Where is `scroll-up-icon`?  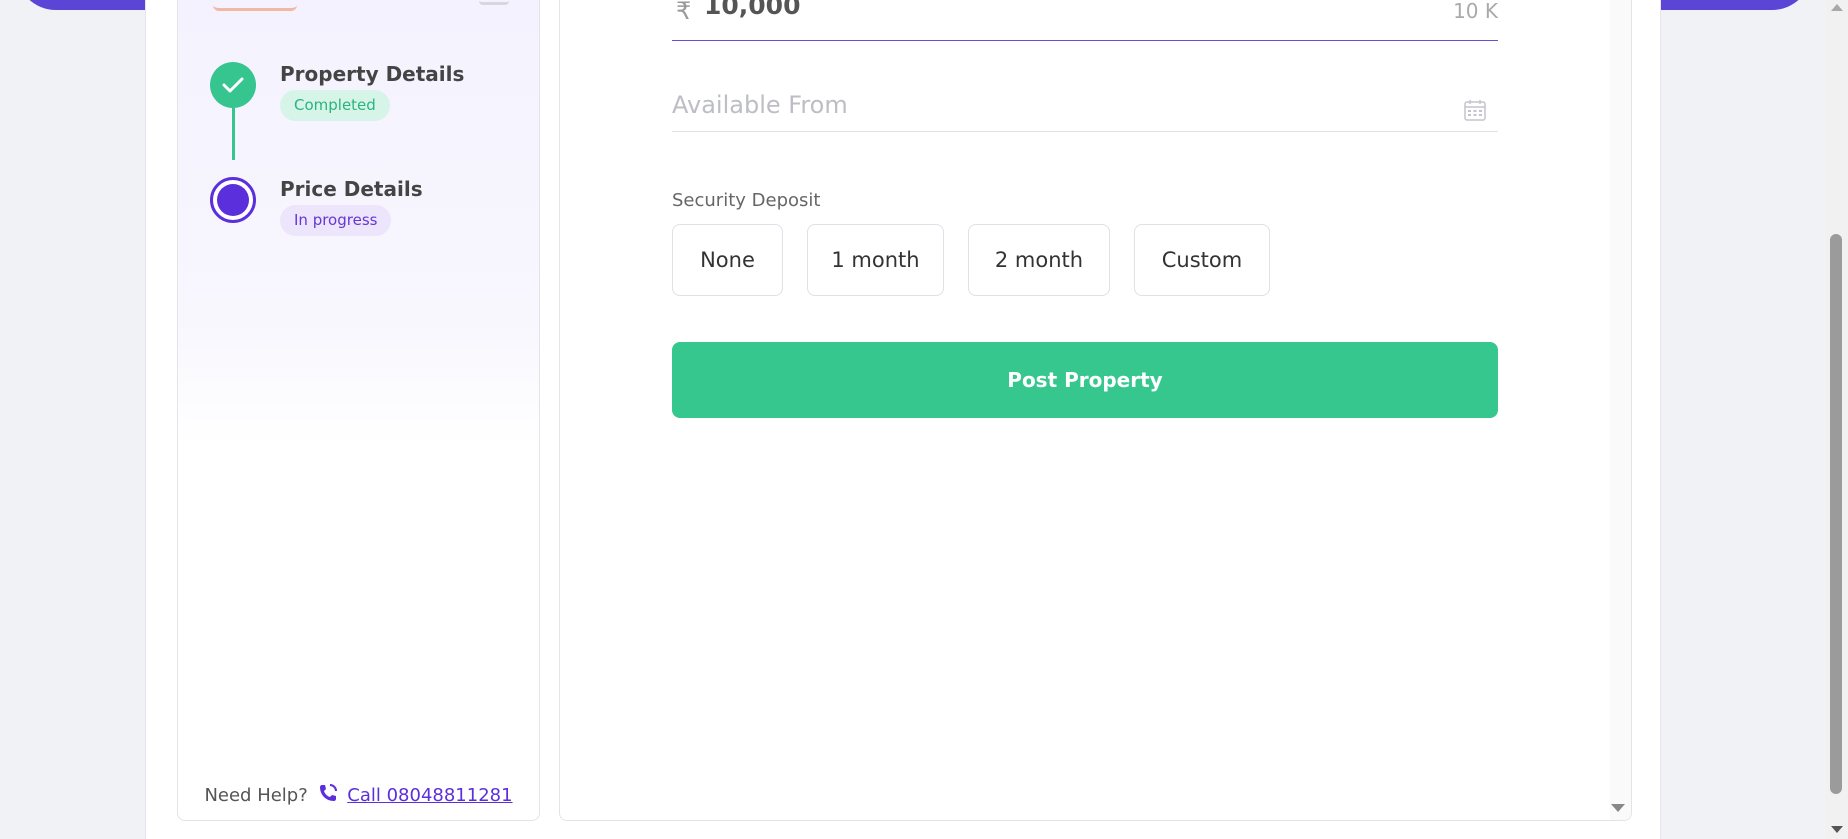 scroll-up-icon is located at coordinates (1837, 7).